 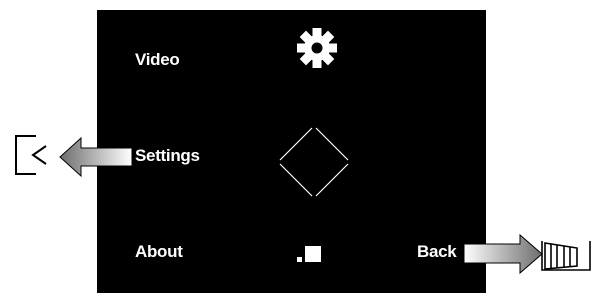 What do you see at coordinates (317, 48) in the screenshot?
I see `gear-icon` at bounding box center [317, 48].